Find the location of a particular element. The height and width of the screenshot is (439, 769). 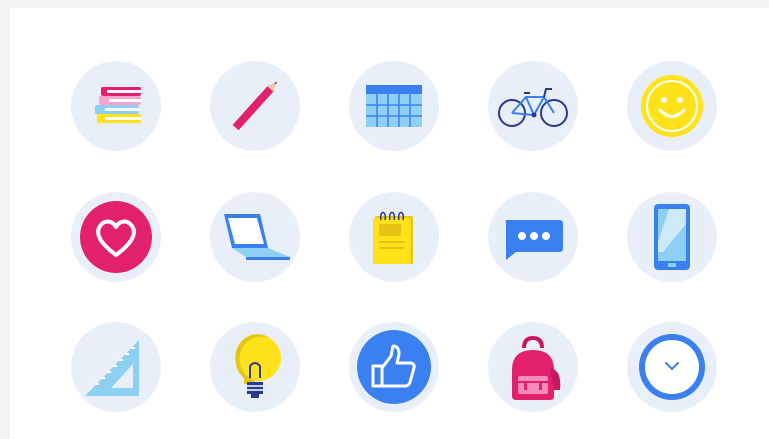

smiley-face-icon is located at coordinates (672, 106).